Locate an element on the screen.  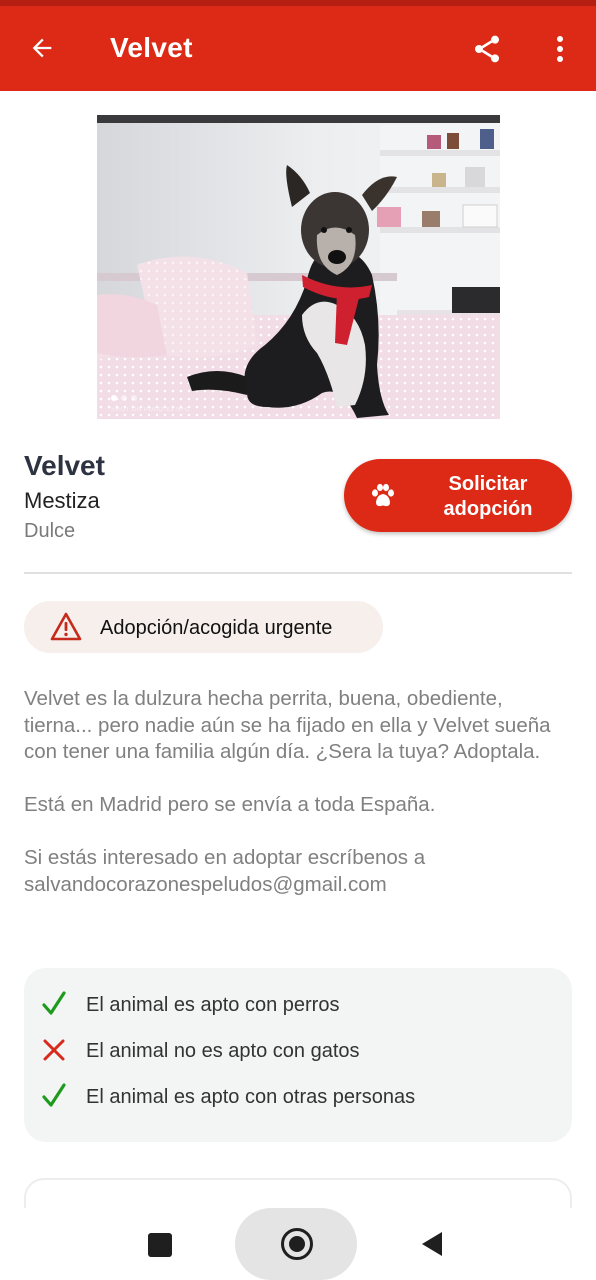
pet-temperament: Dulce is located at coordinates (50, 531).